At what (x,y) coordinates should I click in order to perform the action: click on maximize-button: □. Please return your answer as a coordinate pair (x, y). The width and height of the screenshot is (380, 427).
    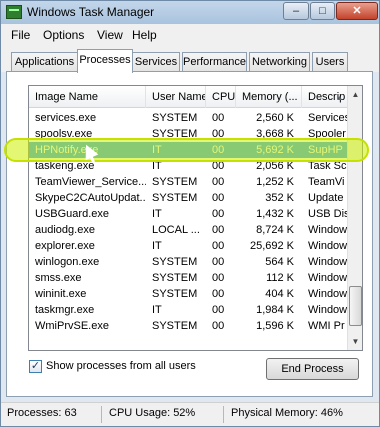
    Looking at the image, I should click on (322, 11).